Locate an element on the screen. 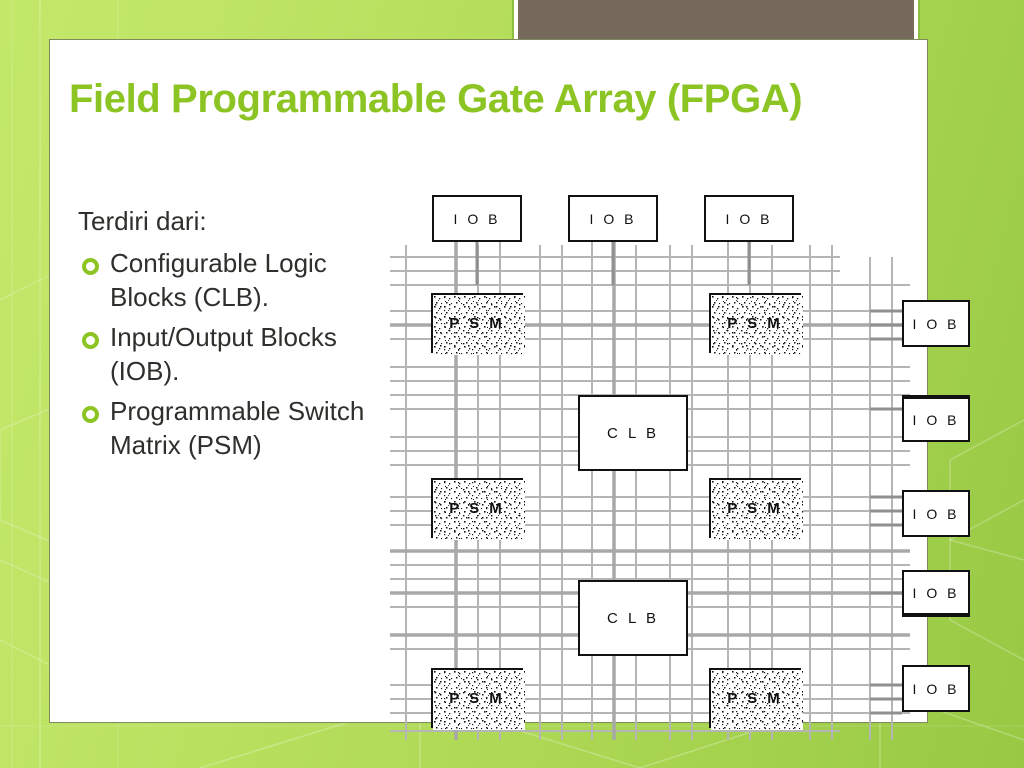  list-item-label: Configurable Logic Blocks (CLB). is located at coordinates (218, 280).